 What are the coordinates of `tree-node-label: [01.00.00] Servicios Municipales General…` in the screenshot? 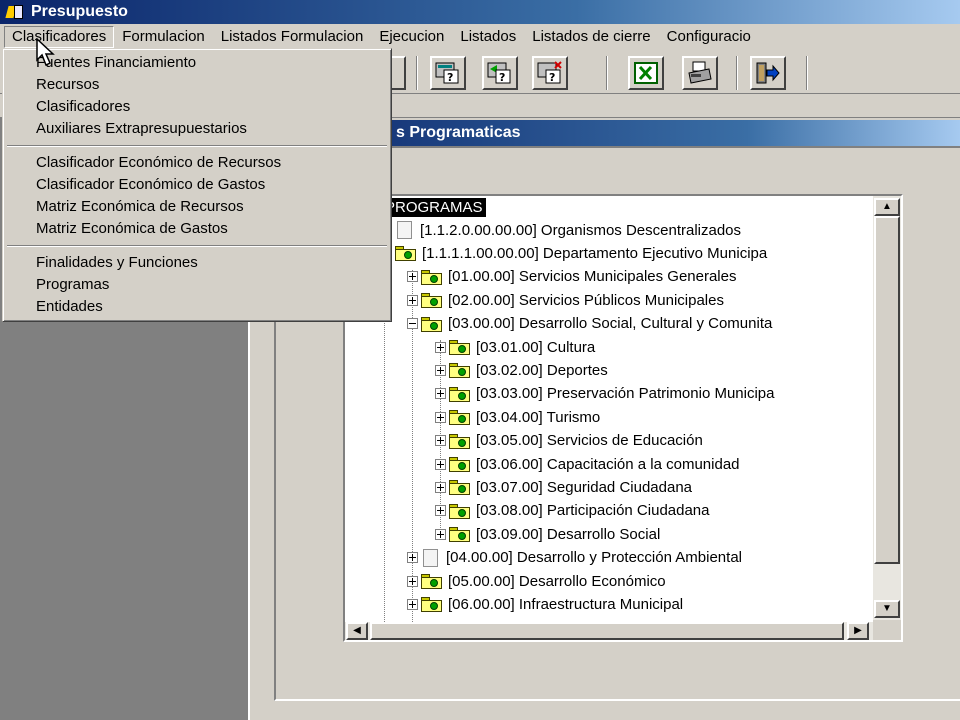 It's located at (592, 277).